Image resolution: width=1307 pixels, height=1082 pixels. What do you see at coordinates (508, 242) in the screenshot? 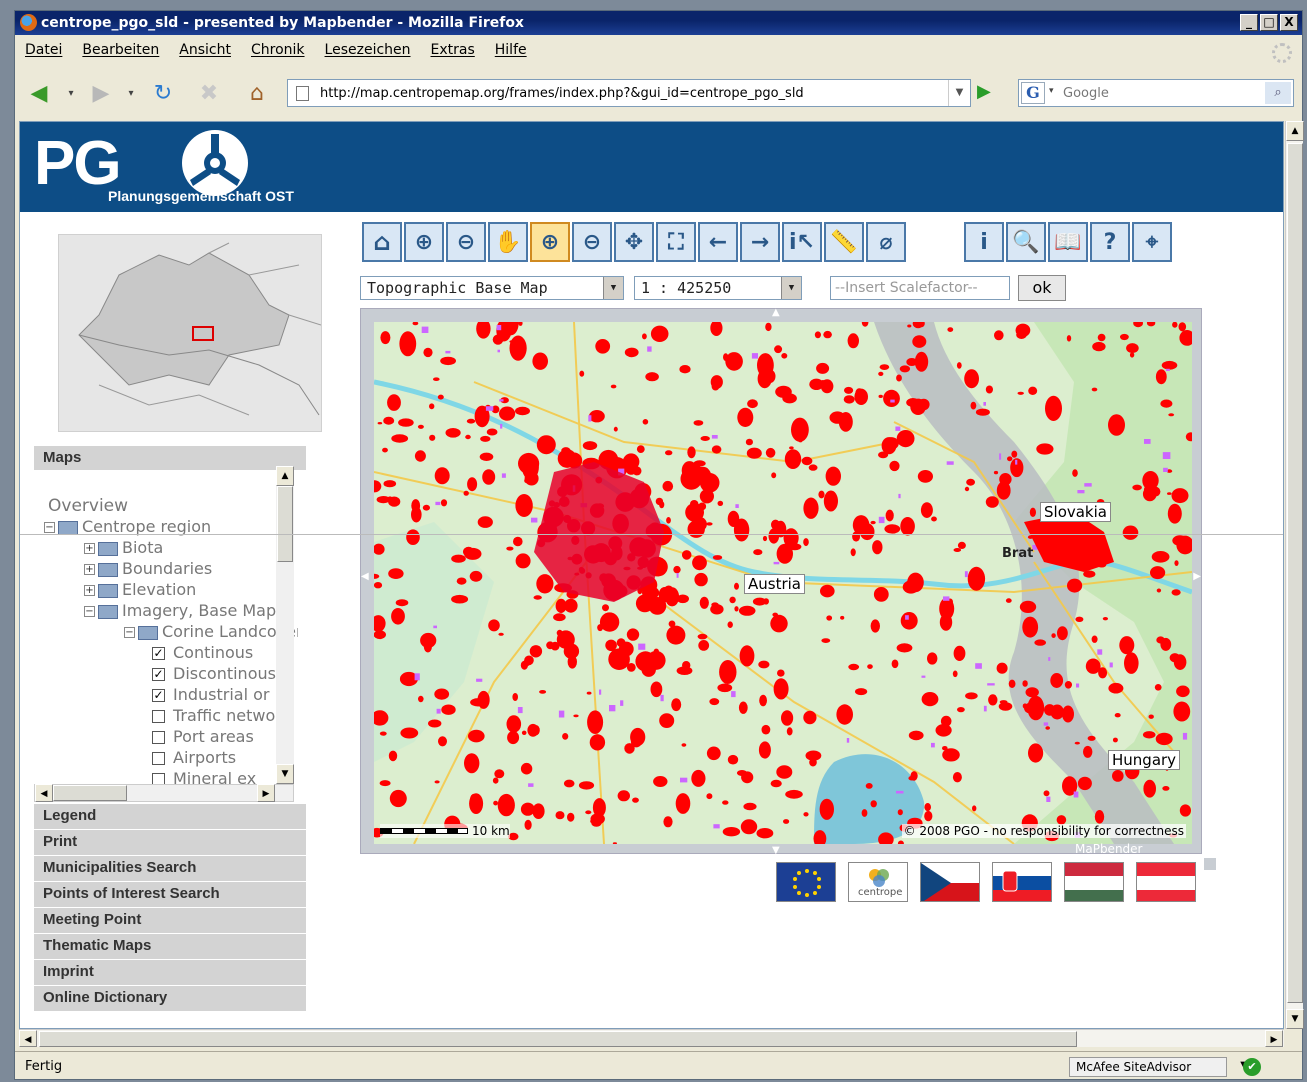
I see `pan-tool: ✋` at bounding box center [508, 242].